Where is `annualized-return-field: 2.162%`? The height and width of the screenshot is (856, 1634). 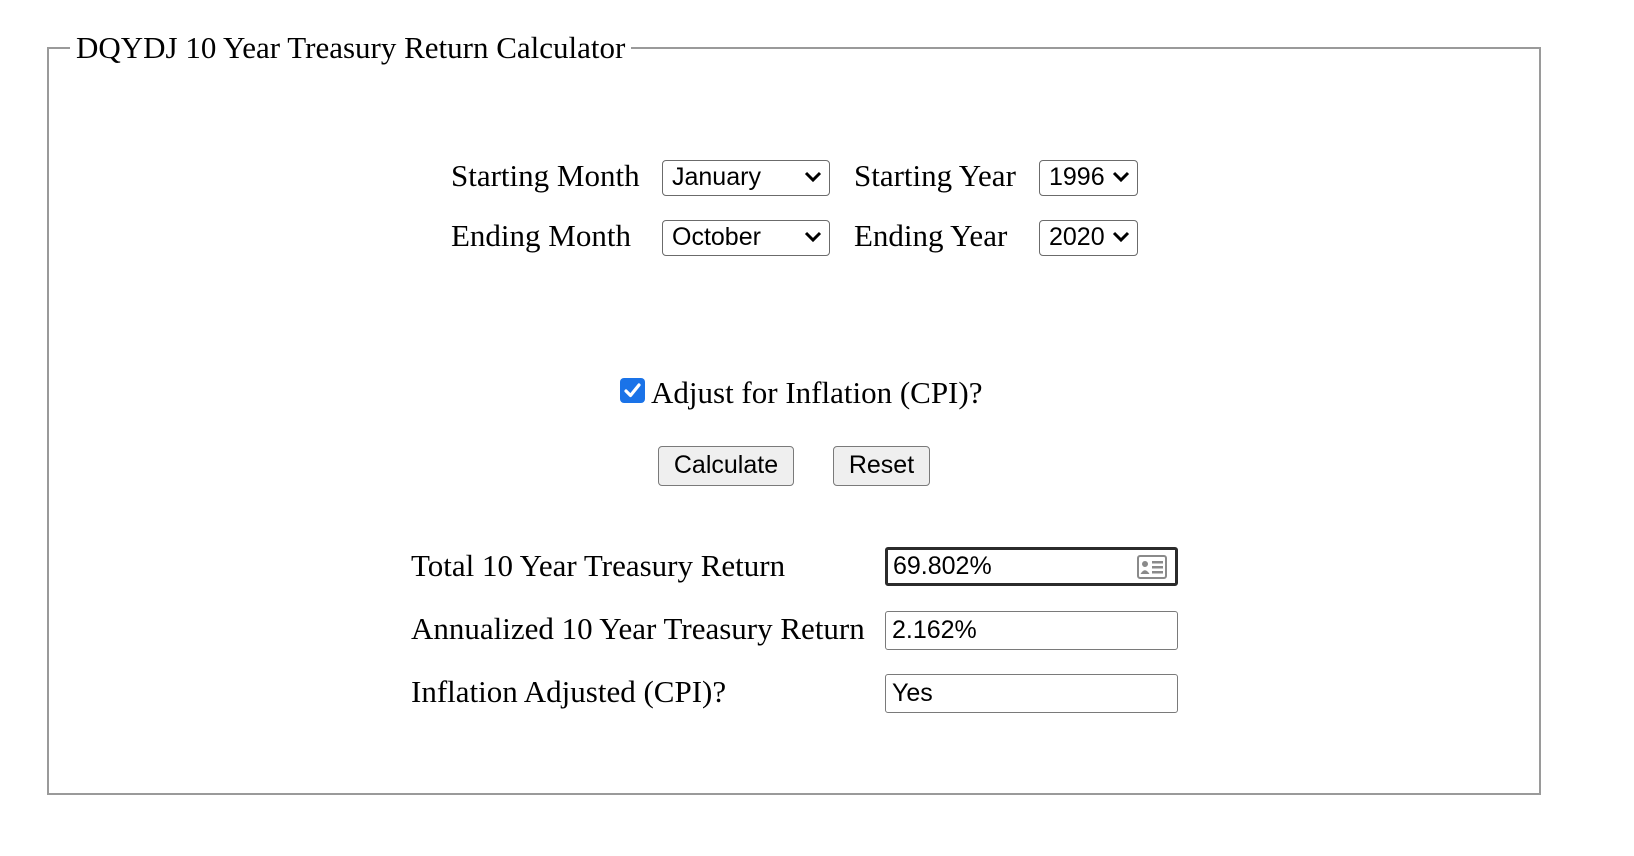
annualized-return-field: 2.162% is located at coordinates (1031, 630).